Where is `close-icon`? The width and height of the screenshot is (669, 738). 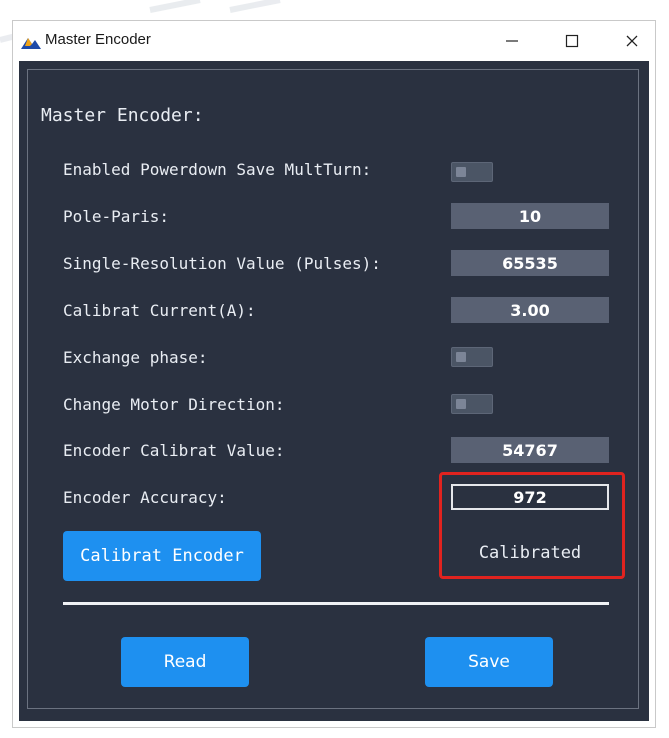
close-icon is located at coordinates (632, 41).